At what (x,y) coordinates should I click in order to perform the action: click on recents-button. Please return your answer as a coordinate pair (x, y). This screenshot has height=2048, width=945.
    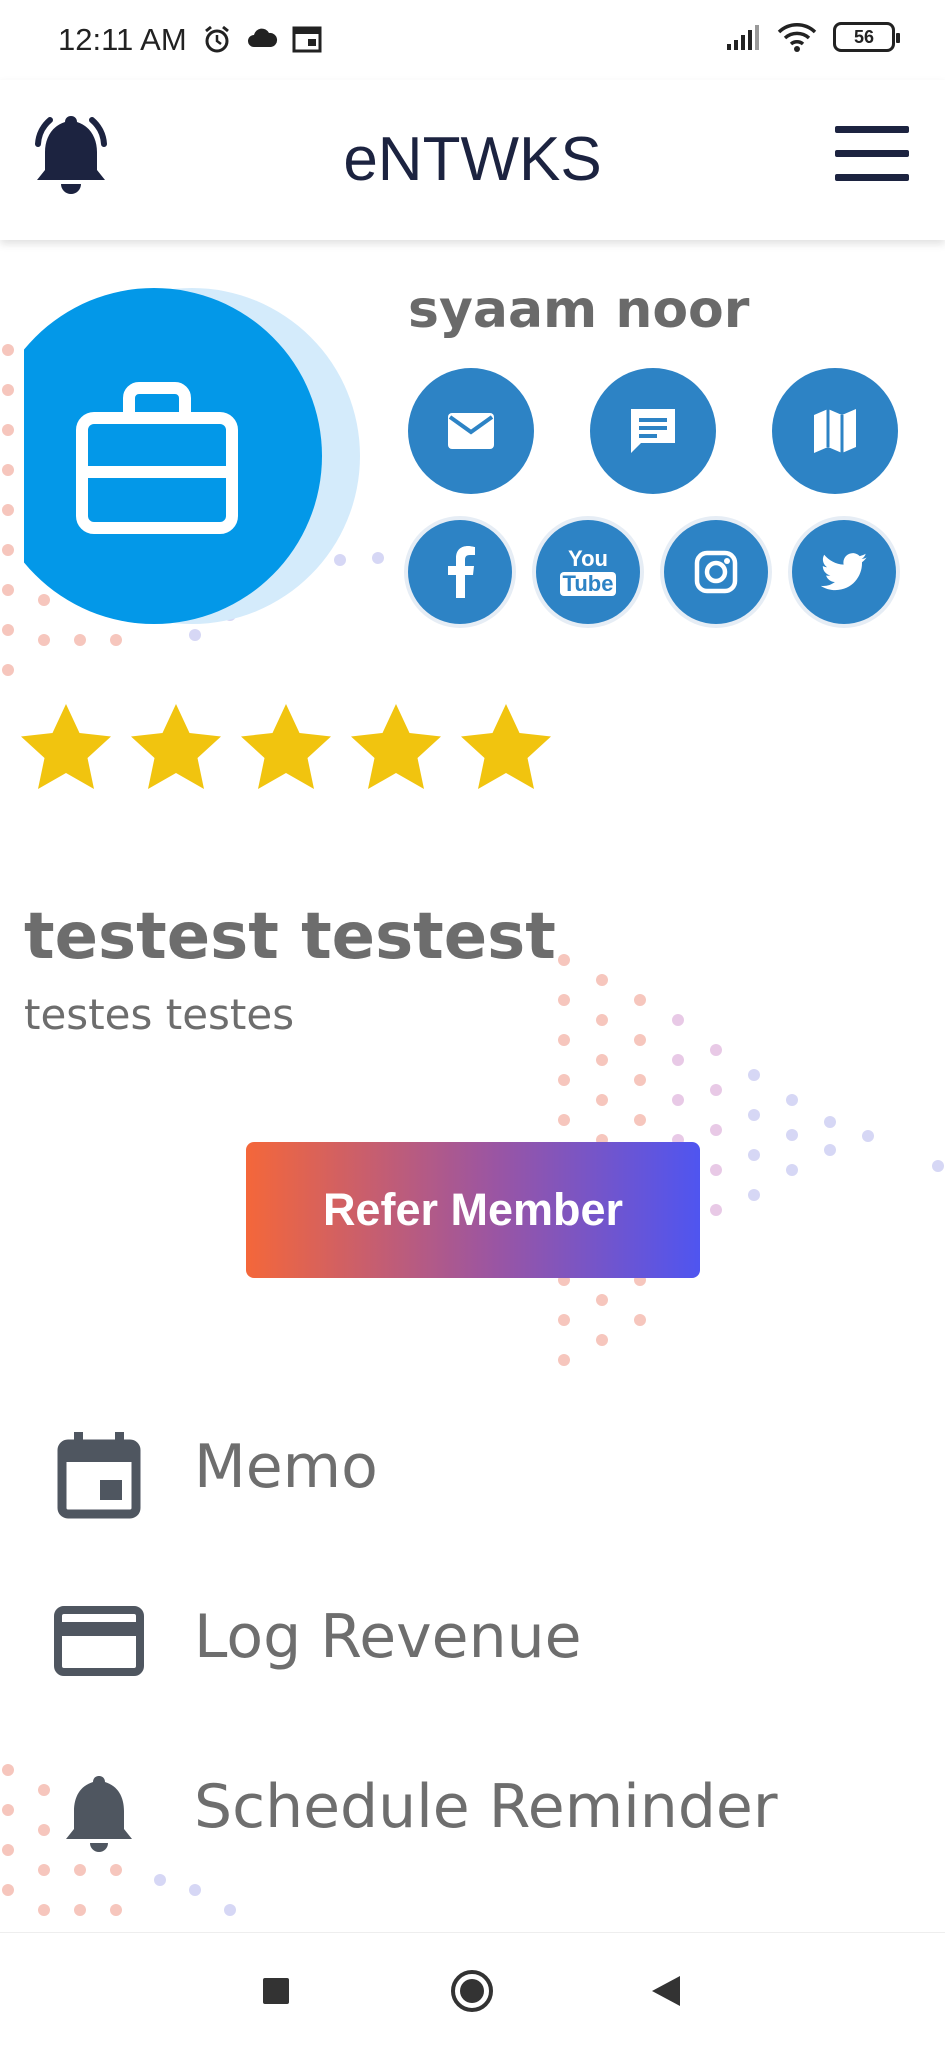
    Looking at the image, I should click on (276, 1991).